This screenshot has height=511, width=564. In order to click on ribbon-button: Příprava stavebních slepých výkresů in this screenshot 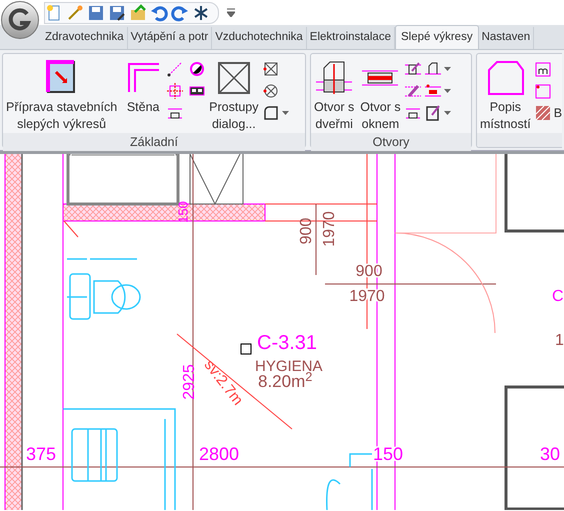, I will do `click(61, 93)`.